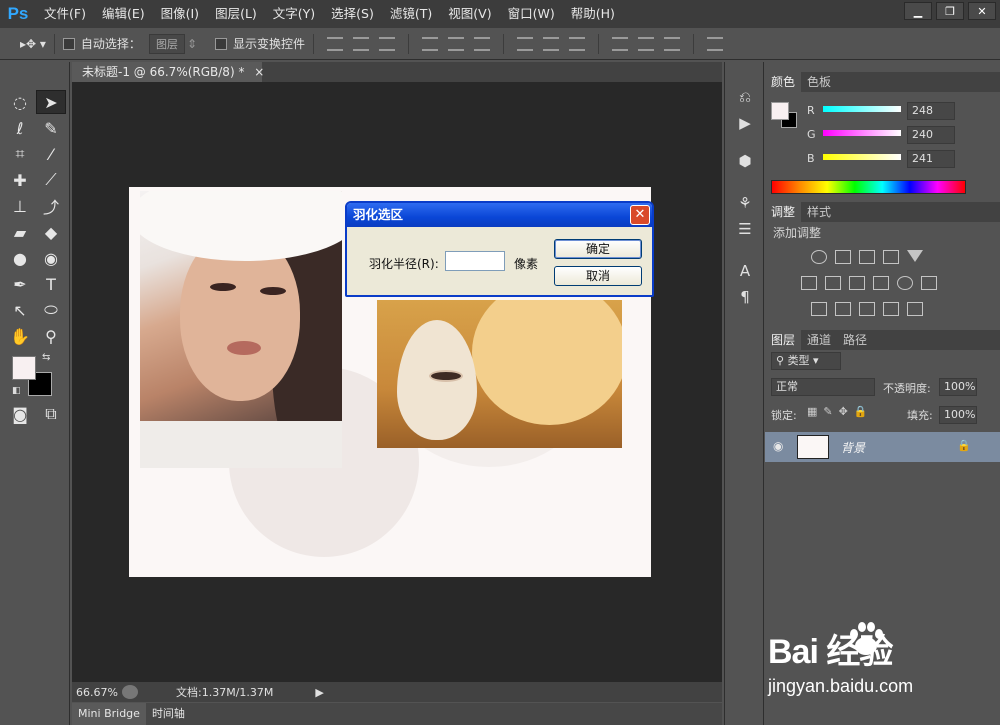  I want to click on selective-color-icon, so click(891, 309).